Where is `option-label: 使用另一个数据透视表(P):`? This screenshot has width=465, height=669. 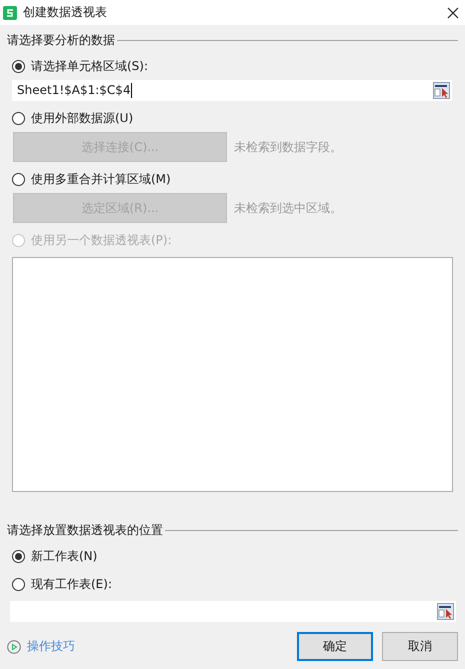 option-label: 使用另一个数据透视表(P): is located at coordinates (101, 240).